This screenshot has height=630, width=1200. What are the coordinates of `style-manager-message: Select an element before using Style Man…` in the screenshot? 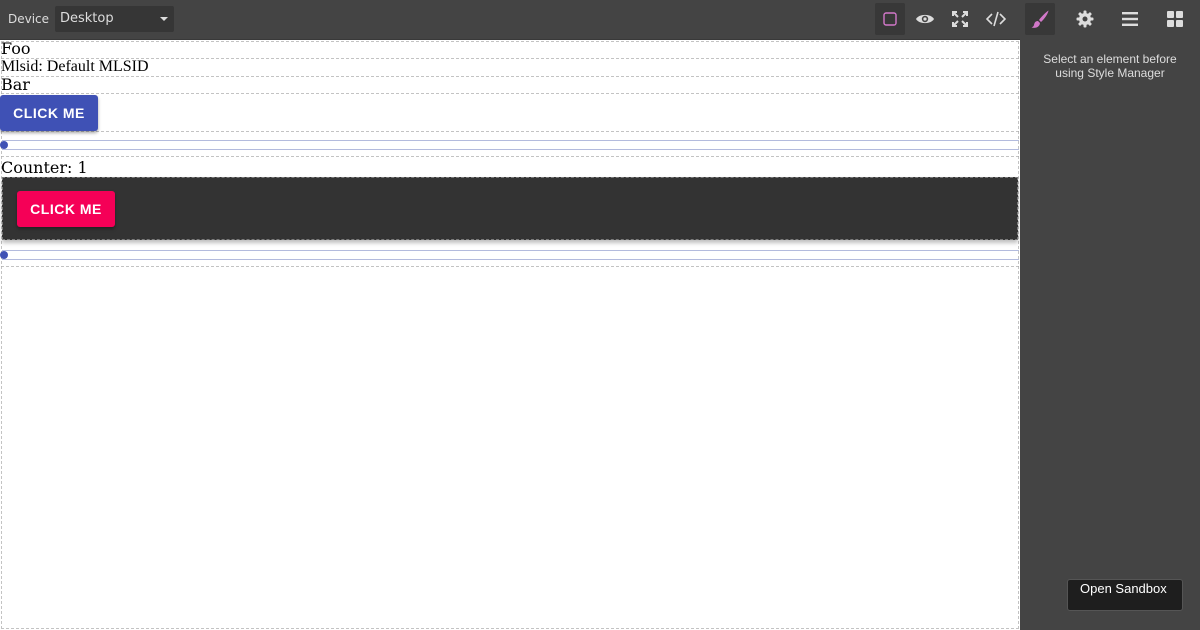 It's located at (1110, 66).